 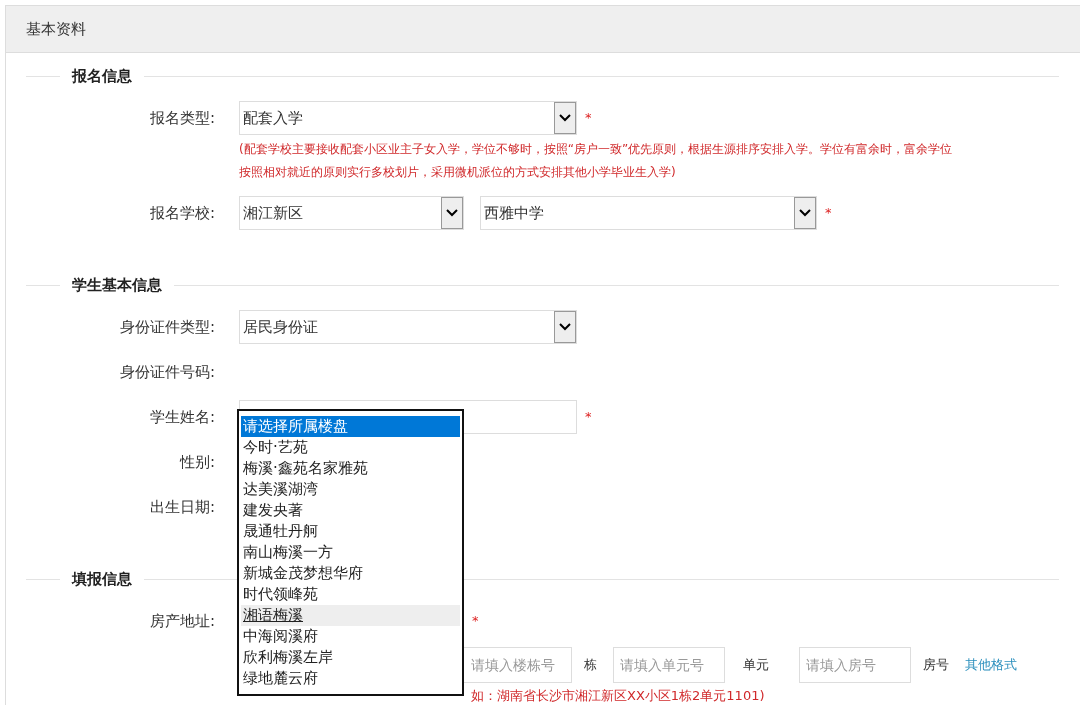 I want to click on field-label: 报名学校:, so click(x=182, y=213).